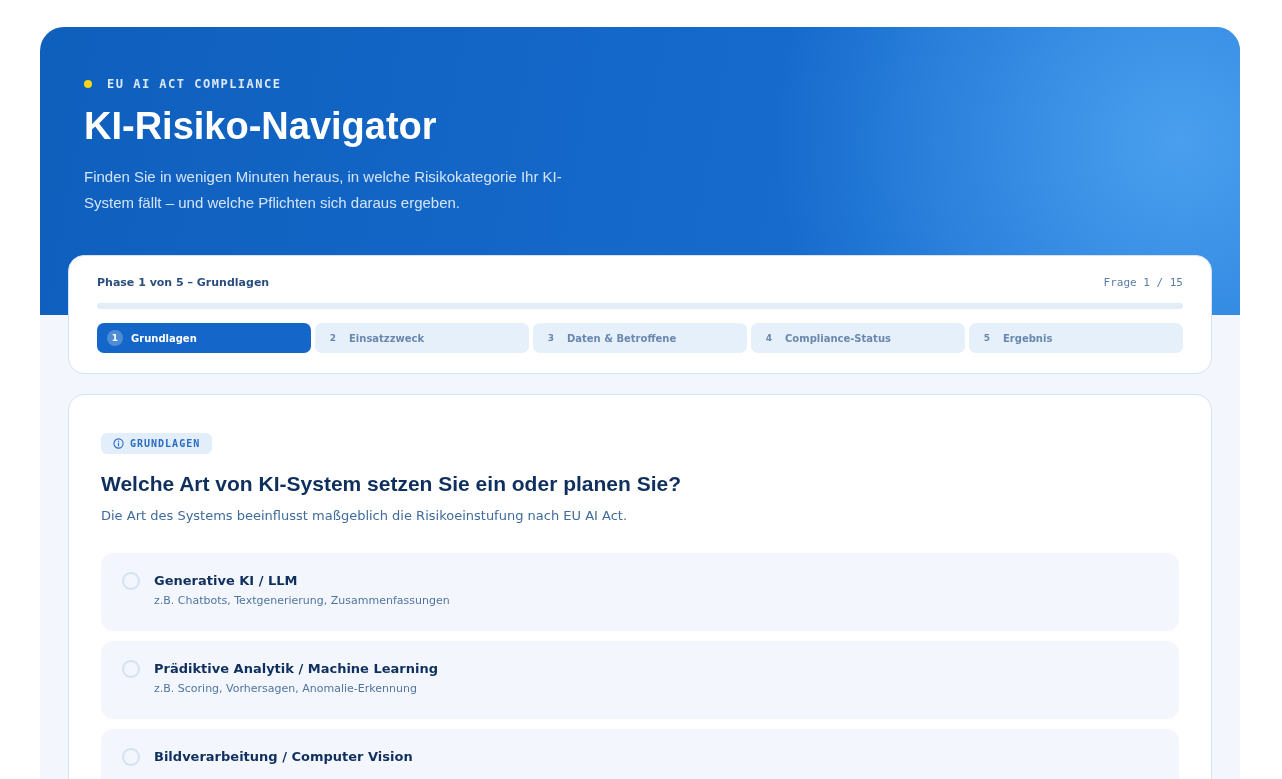 The height and width of the screenshot is (779, 1282). Describe the element at coordinates (283, 756) in the screenshot. I see `option-label: Bildverarbeitung / Computer Vision` at that location.